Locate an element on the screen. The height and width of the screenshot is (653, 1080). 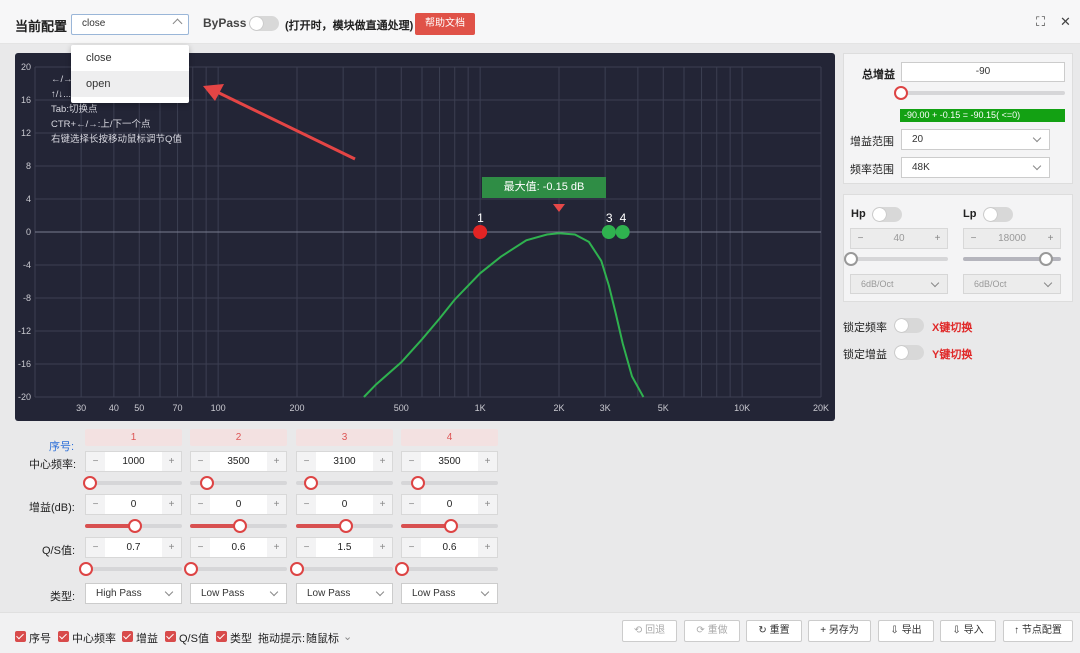
q-stepper: −1.5 + is located at coordinates (344, 547).